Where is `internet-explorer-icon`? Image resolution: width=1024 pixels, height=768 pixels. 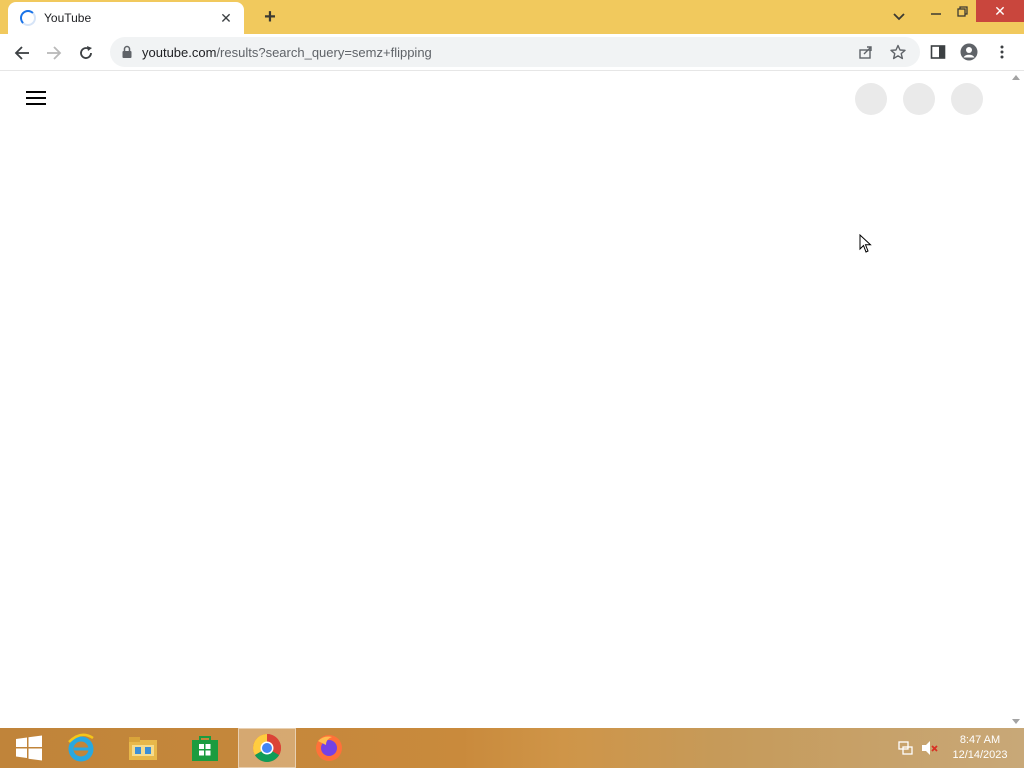 internet-explorer-icon is located at coordinates (81, 747).